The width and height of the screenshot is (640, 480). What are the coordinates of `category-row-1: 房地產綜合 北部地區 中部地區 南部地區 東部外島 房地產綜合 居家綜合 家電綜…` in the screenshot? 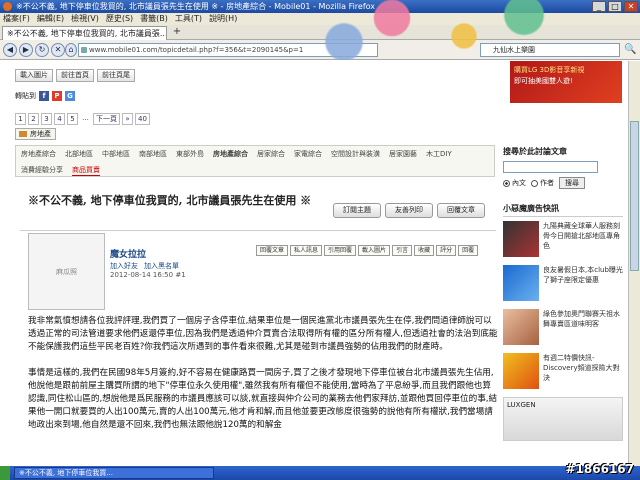 It's located at (236, 154).